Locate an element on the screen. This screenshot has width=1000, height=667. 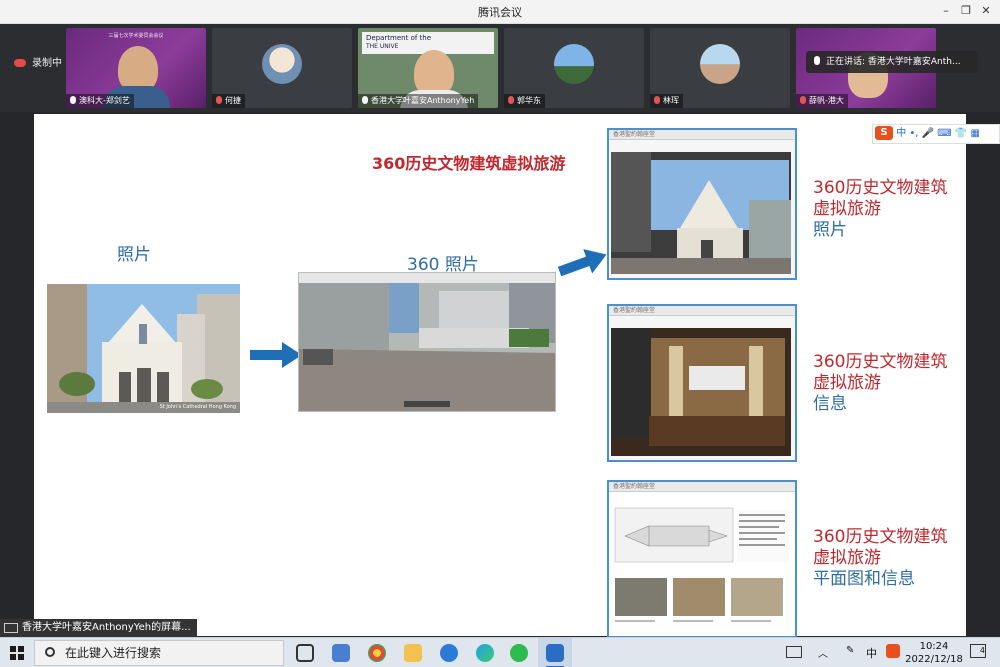
tour-info-thumbnail: 香港聖約翰座堂 is located at coordinates (702, 383).